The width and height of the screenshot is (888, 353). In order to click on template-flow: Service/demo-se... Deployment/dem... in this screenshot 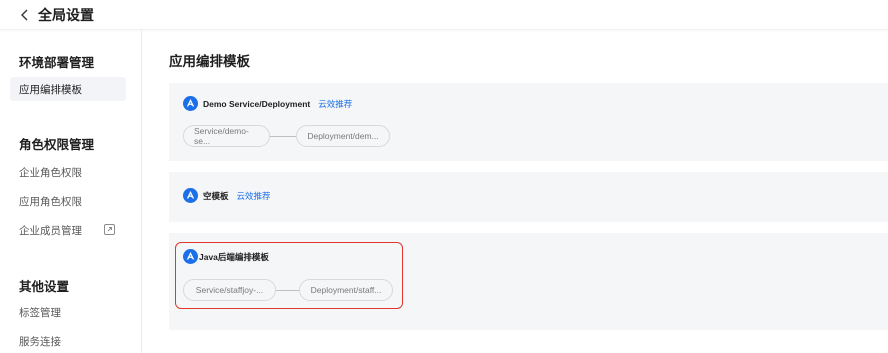, I will do `click(286, 136)`.